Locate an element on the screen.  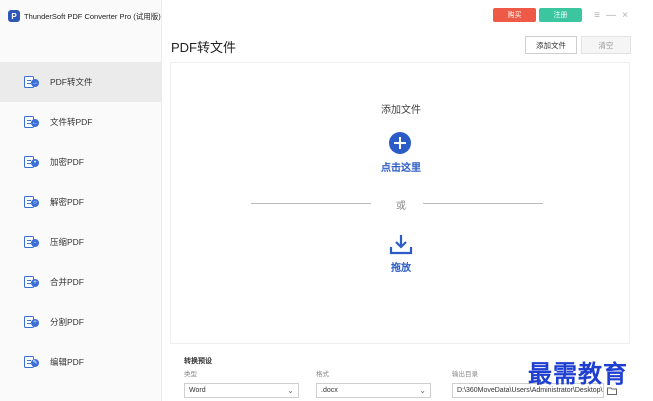
sidebar-item-label: 编辑PDF is located at coordinates (67, 362).